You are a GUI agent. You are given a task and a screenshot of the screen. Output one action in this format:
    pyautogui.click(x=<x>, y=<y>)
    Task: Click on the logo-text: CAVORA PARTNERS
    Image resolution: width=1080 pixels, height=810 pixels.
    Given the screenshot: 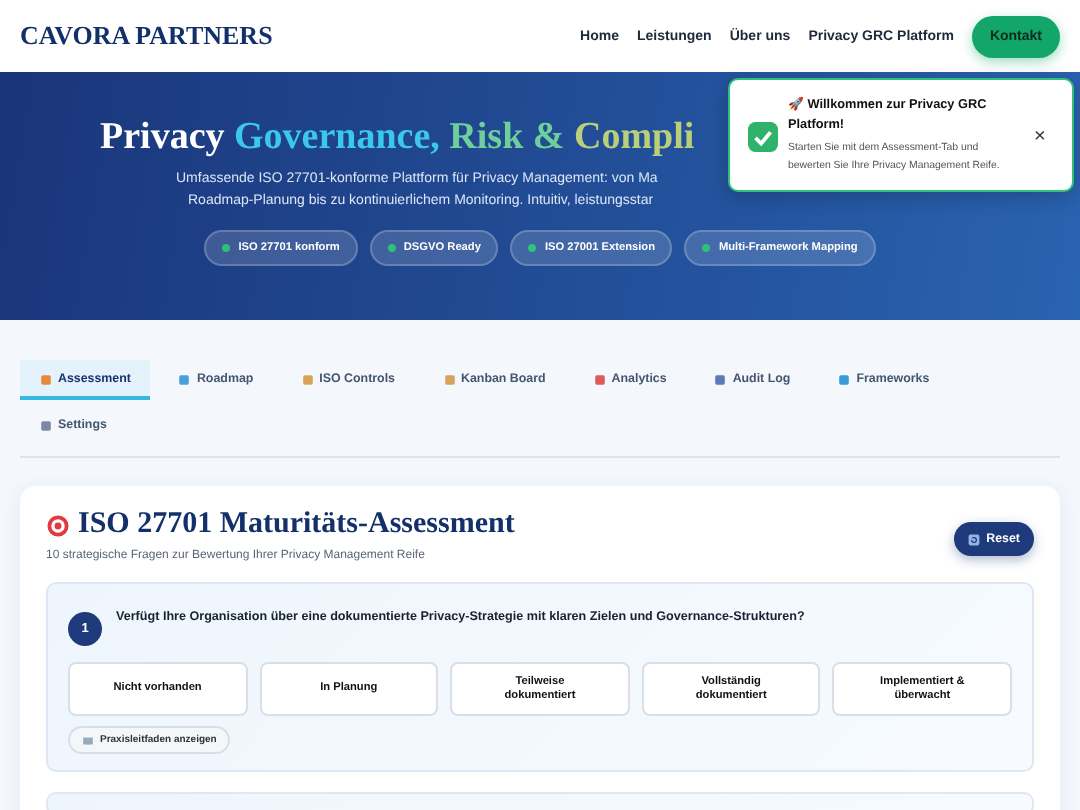 What is the action you would take?
    pyautogui.click(x=146, y=36)
    